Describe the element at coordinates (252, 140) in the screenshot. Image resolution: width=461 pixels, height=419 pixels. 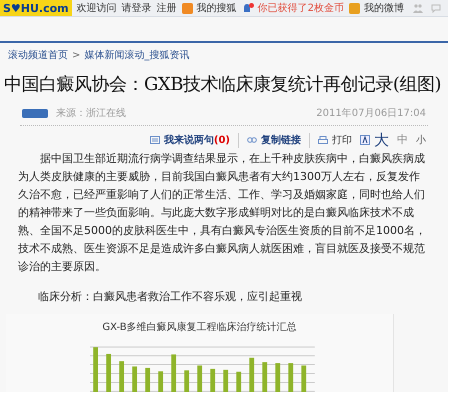
I see `link-icon` at that location.